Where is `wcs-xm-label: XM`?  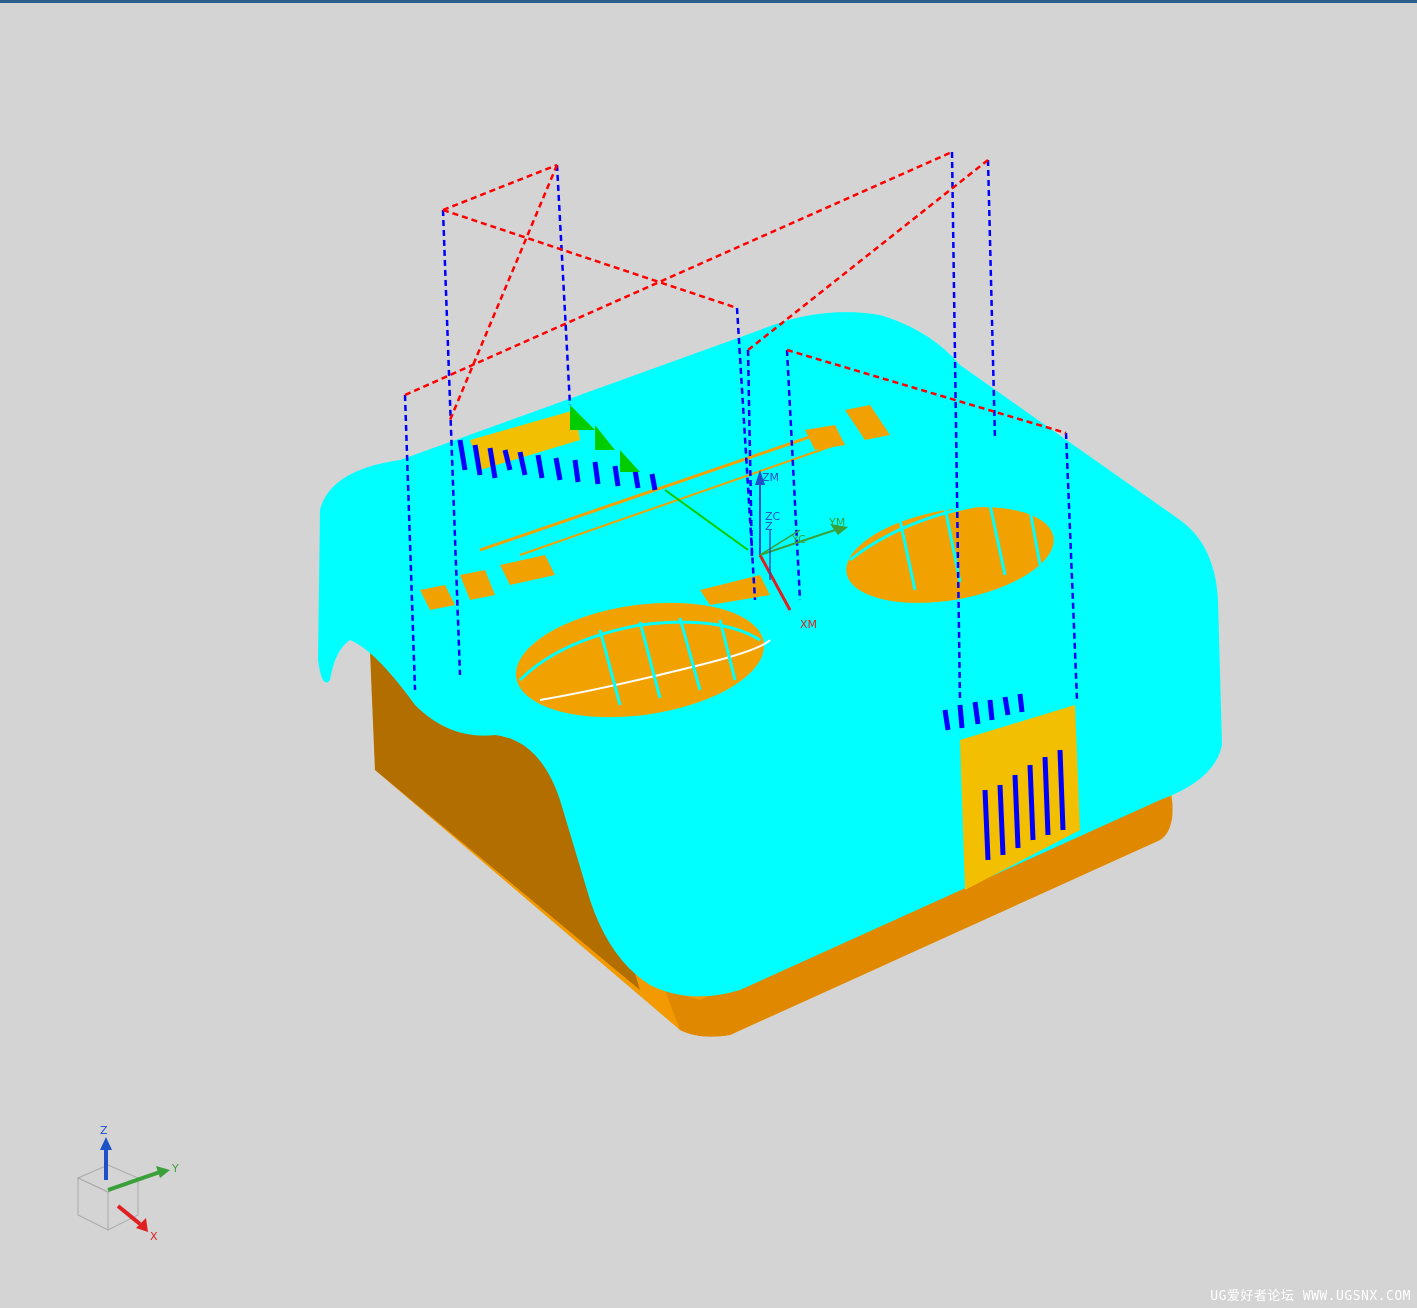 wcs-xm-label: XM is located at coordinates (808, 624).